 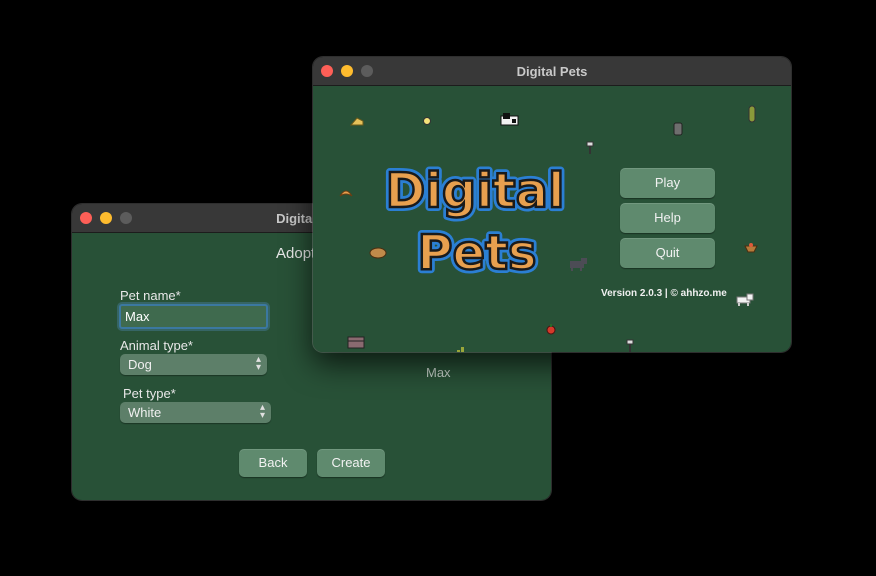 I want to click on cactus-icon, so click(x=752, y=114).